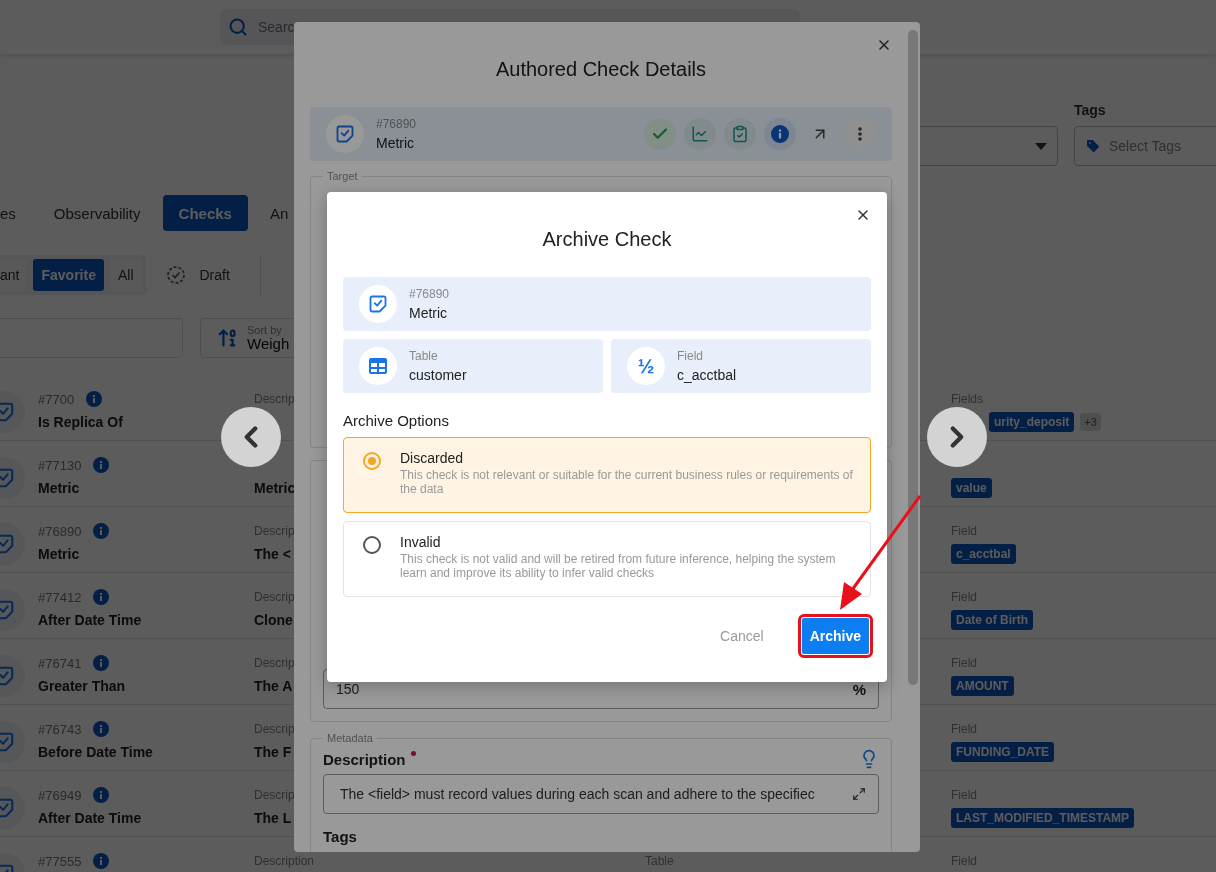 The width and height of the screenshot is (1216, 872). I want to click on field-tag: AMOUNT, so click(982, 686).